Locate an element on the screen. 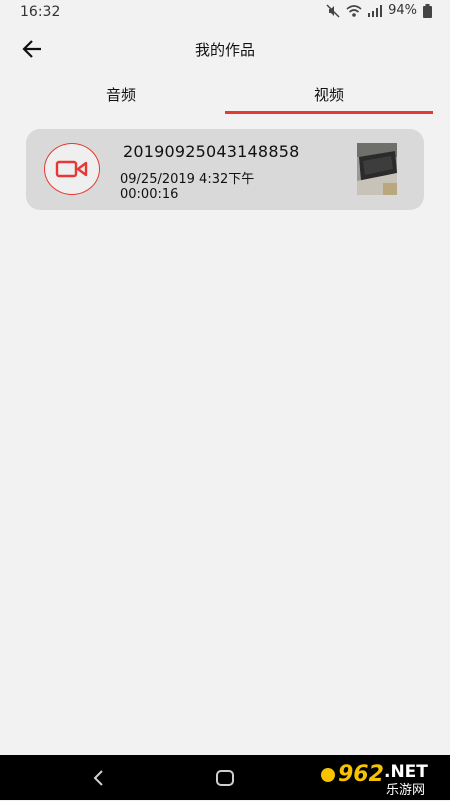 This screenshot has height=801, width=450. app-toolbar: 我的作品 is located at coordinates (225, 49).